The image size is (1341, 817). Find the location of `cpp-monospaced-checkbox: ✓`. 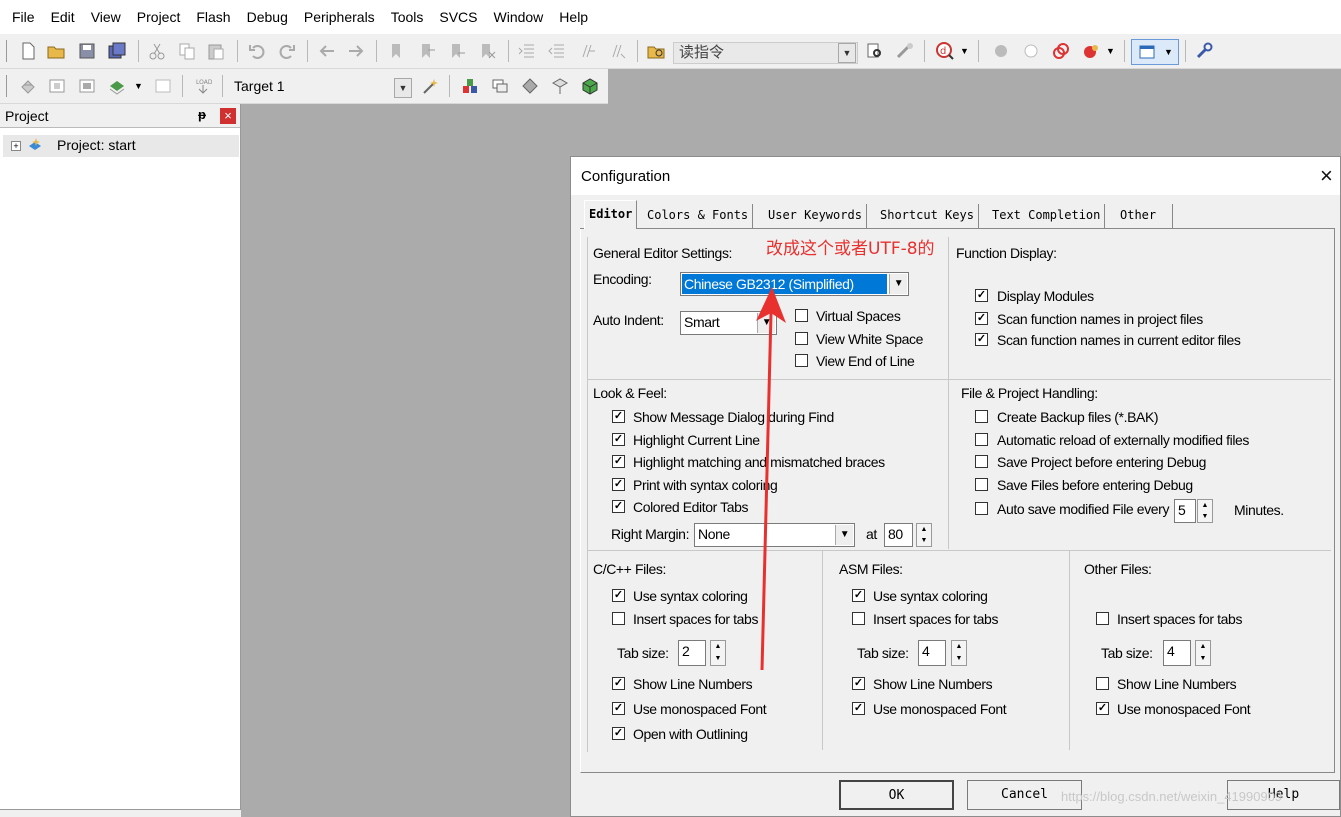

cpp-monospaced-checkbox: ✓ is located at coordinates (618, 708).